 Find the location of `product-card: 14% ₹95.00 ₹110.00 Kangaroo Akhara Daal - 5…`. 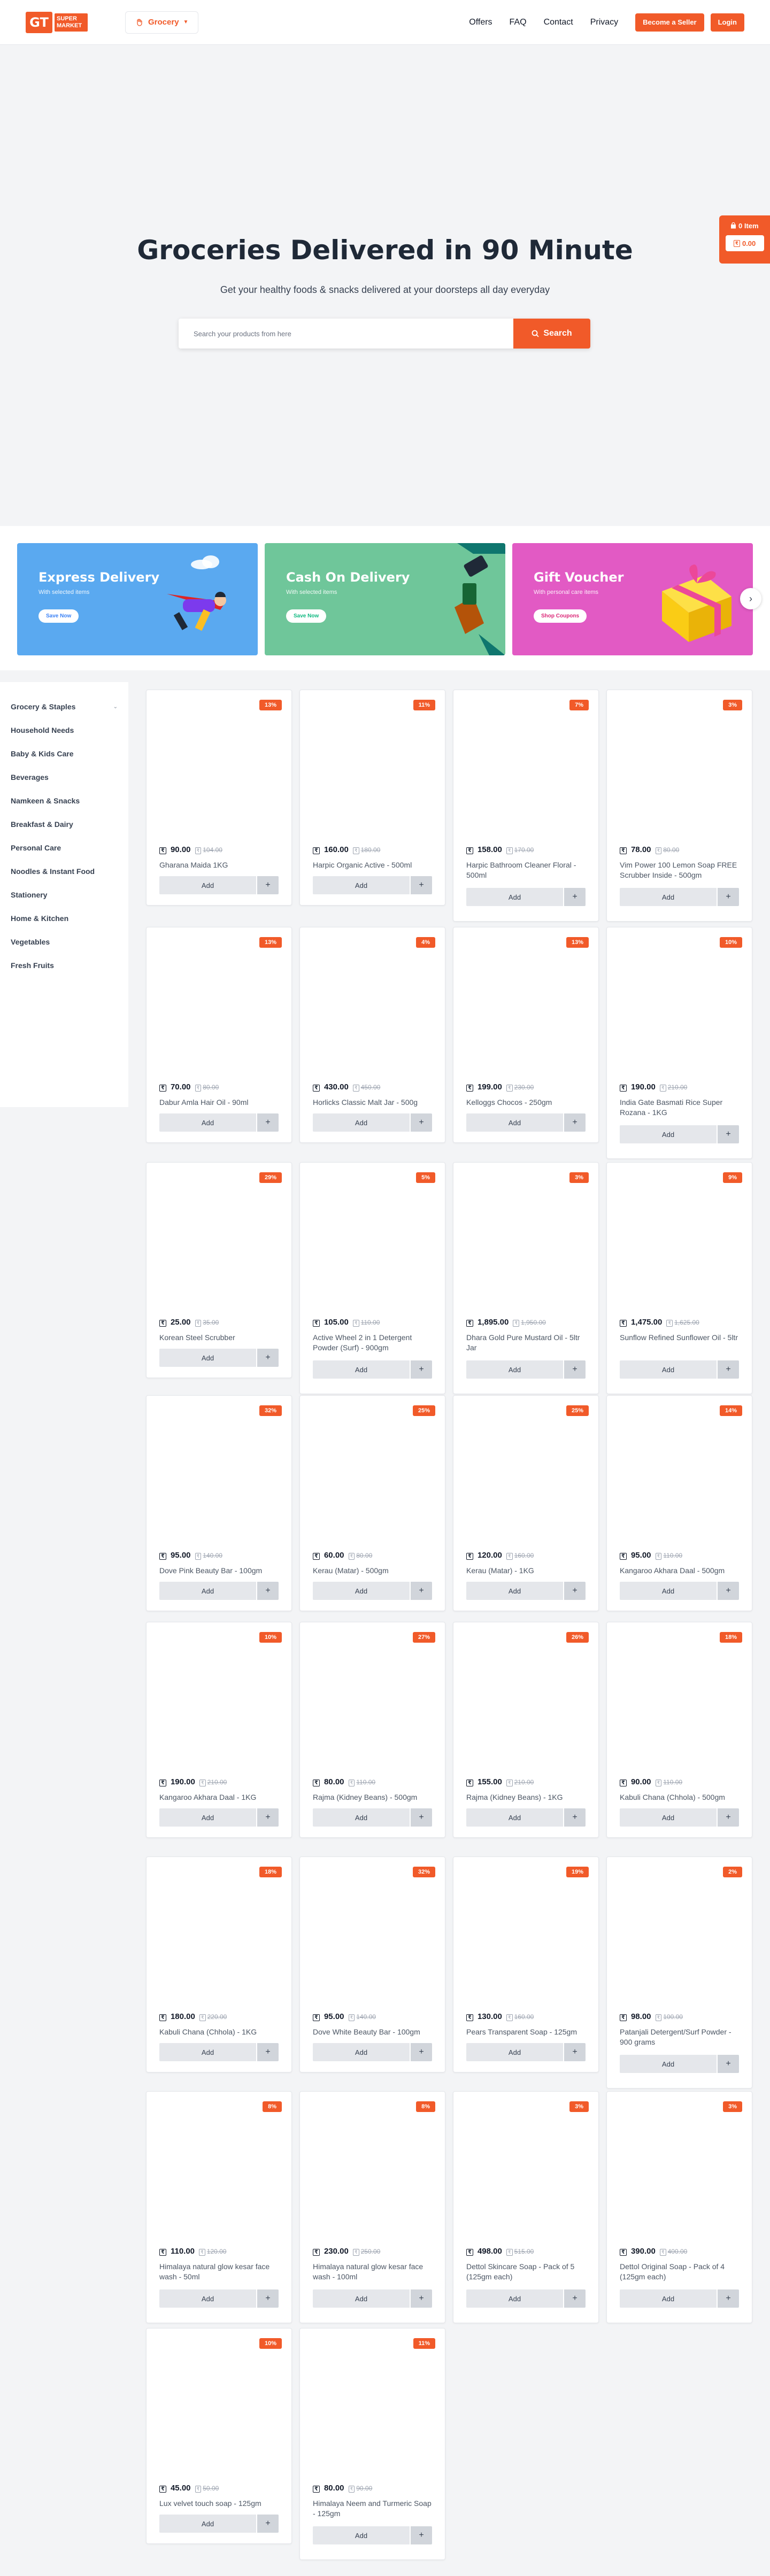

product-card: 14% ₹95.00 ₹110.00 Kangaroo Akhara Daal - 5… is located at coordinates (679, 1503).